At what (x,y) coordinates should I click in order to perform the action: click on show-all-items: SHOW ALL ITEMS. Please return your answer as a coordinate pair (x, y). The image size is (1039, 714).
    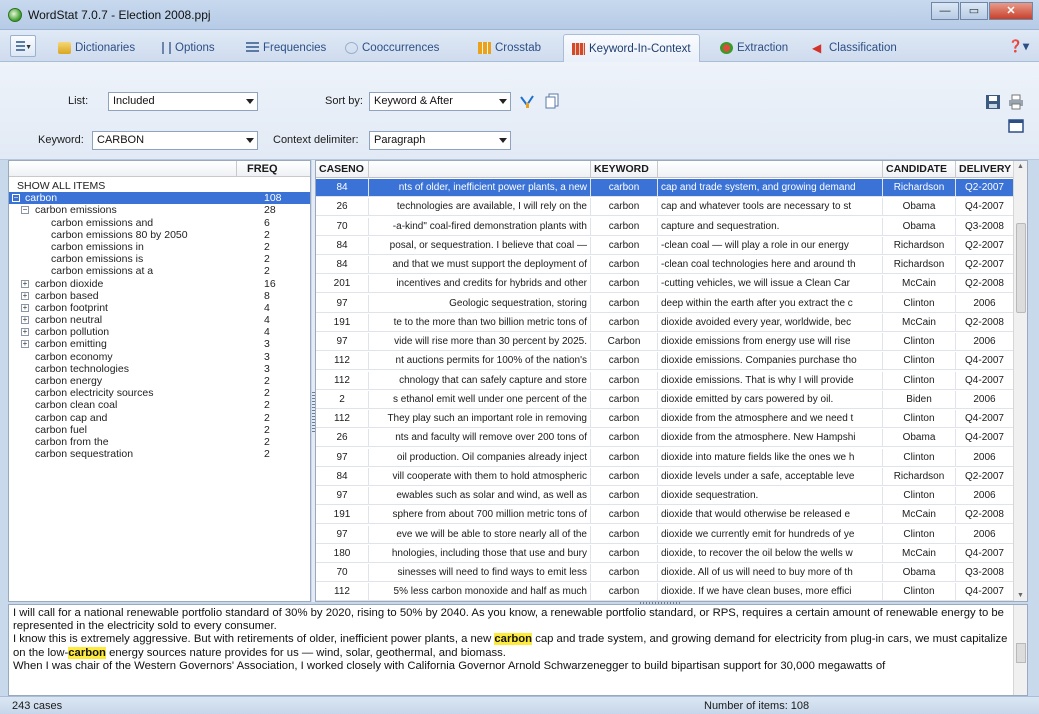
    Looking at the image, I should click on (159, 186).